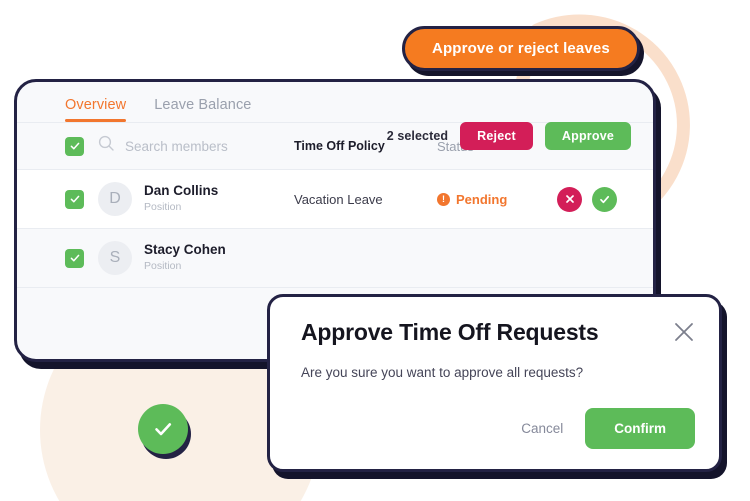 The width and height of the screenshot is (750, 501). What do you see at coordinates (684, 332) in the screenshot?
I see `close-icon` at bounding box center [684, 332].